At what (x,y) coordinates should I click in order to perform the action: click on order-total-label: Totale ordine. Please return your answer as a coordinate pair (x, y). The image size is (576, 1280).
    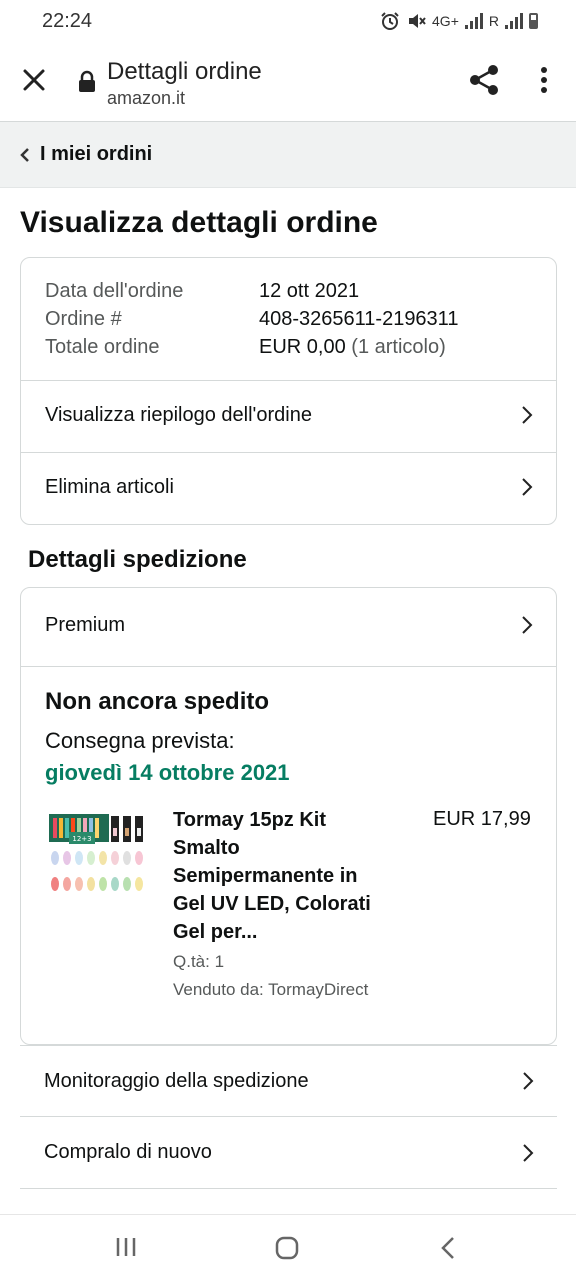
    Looking at the image, I should click on (102, 347).